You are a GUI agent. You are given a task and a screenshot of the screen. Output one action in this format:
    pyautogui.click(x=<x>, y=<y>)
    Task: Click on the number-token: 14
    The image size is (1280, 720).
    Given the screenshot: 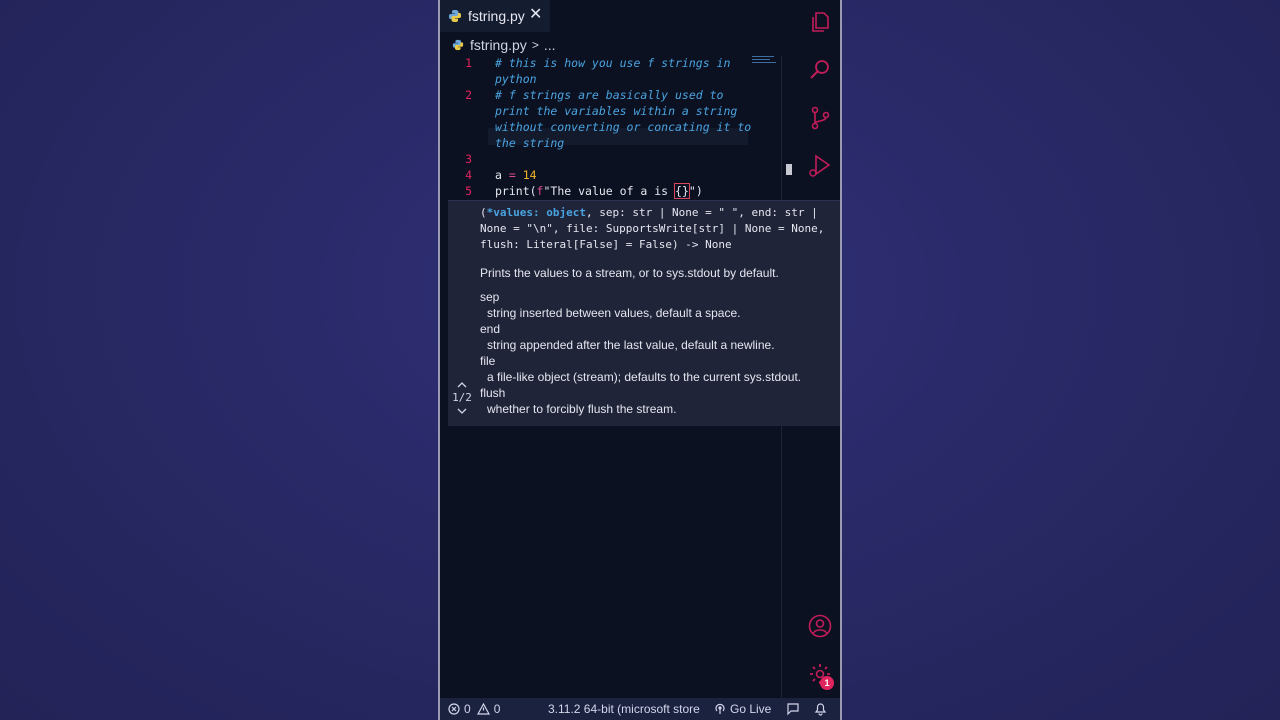 What is the action you would take?
    pyautogui.click(x=529, y=175)
    